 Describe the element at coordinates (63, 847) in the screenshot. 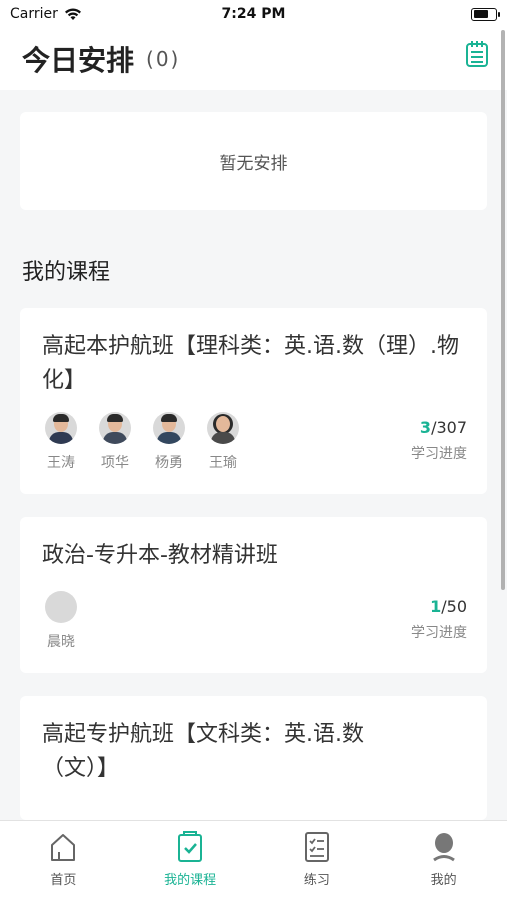

I see `home-icon` at that location.